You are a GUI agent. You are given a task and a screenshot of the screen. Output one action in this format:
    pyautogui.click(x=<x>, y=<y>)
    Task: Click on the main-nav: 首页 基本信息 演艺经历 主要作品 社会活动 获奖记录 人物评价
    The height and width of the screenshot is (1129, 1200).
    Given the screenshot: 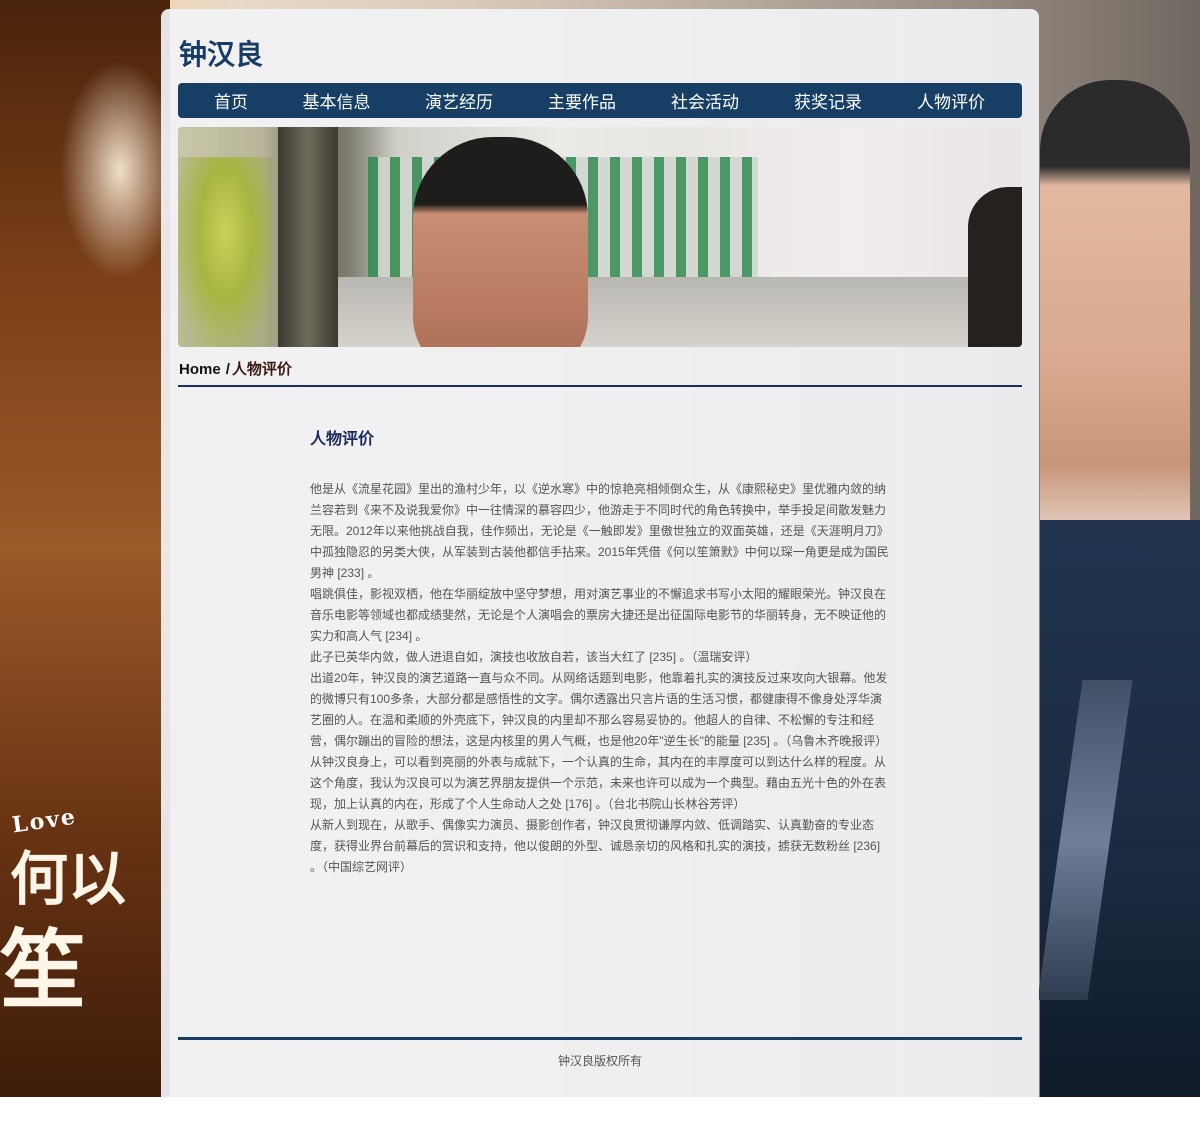 What is the action you would take?
    pyautogui.click(x=600, y=100)
    